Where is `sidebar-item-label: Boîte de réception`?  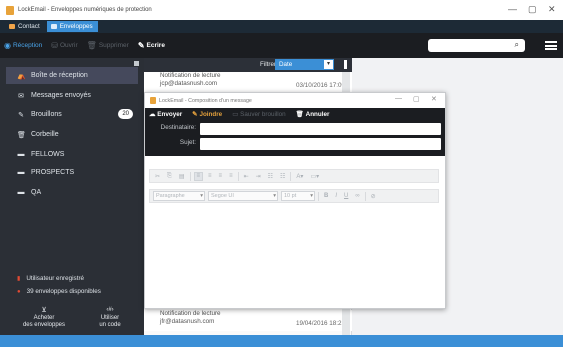
sidebar-item-label: Boîte de réception is located at coordinates (59, 75).